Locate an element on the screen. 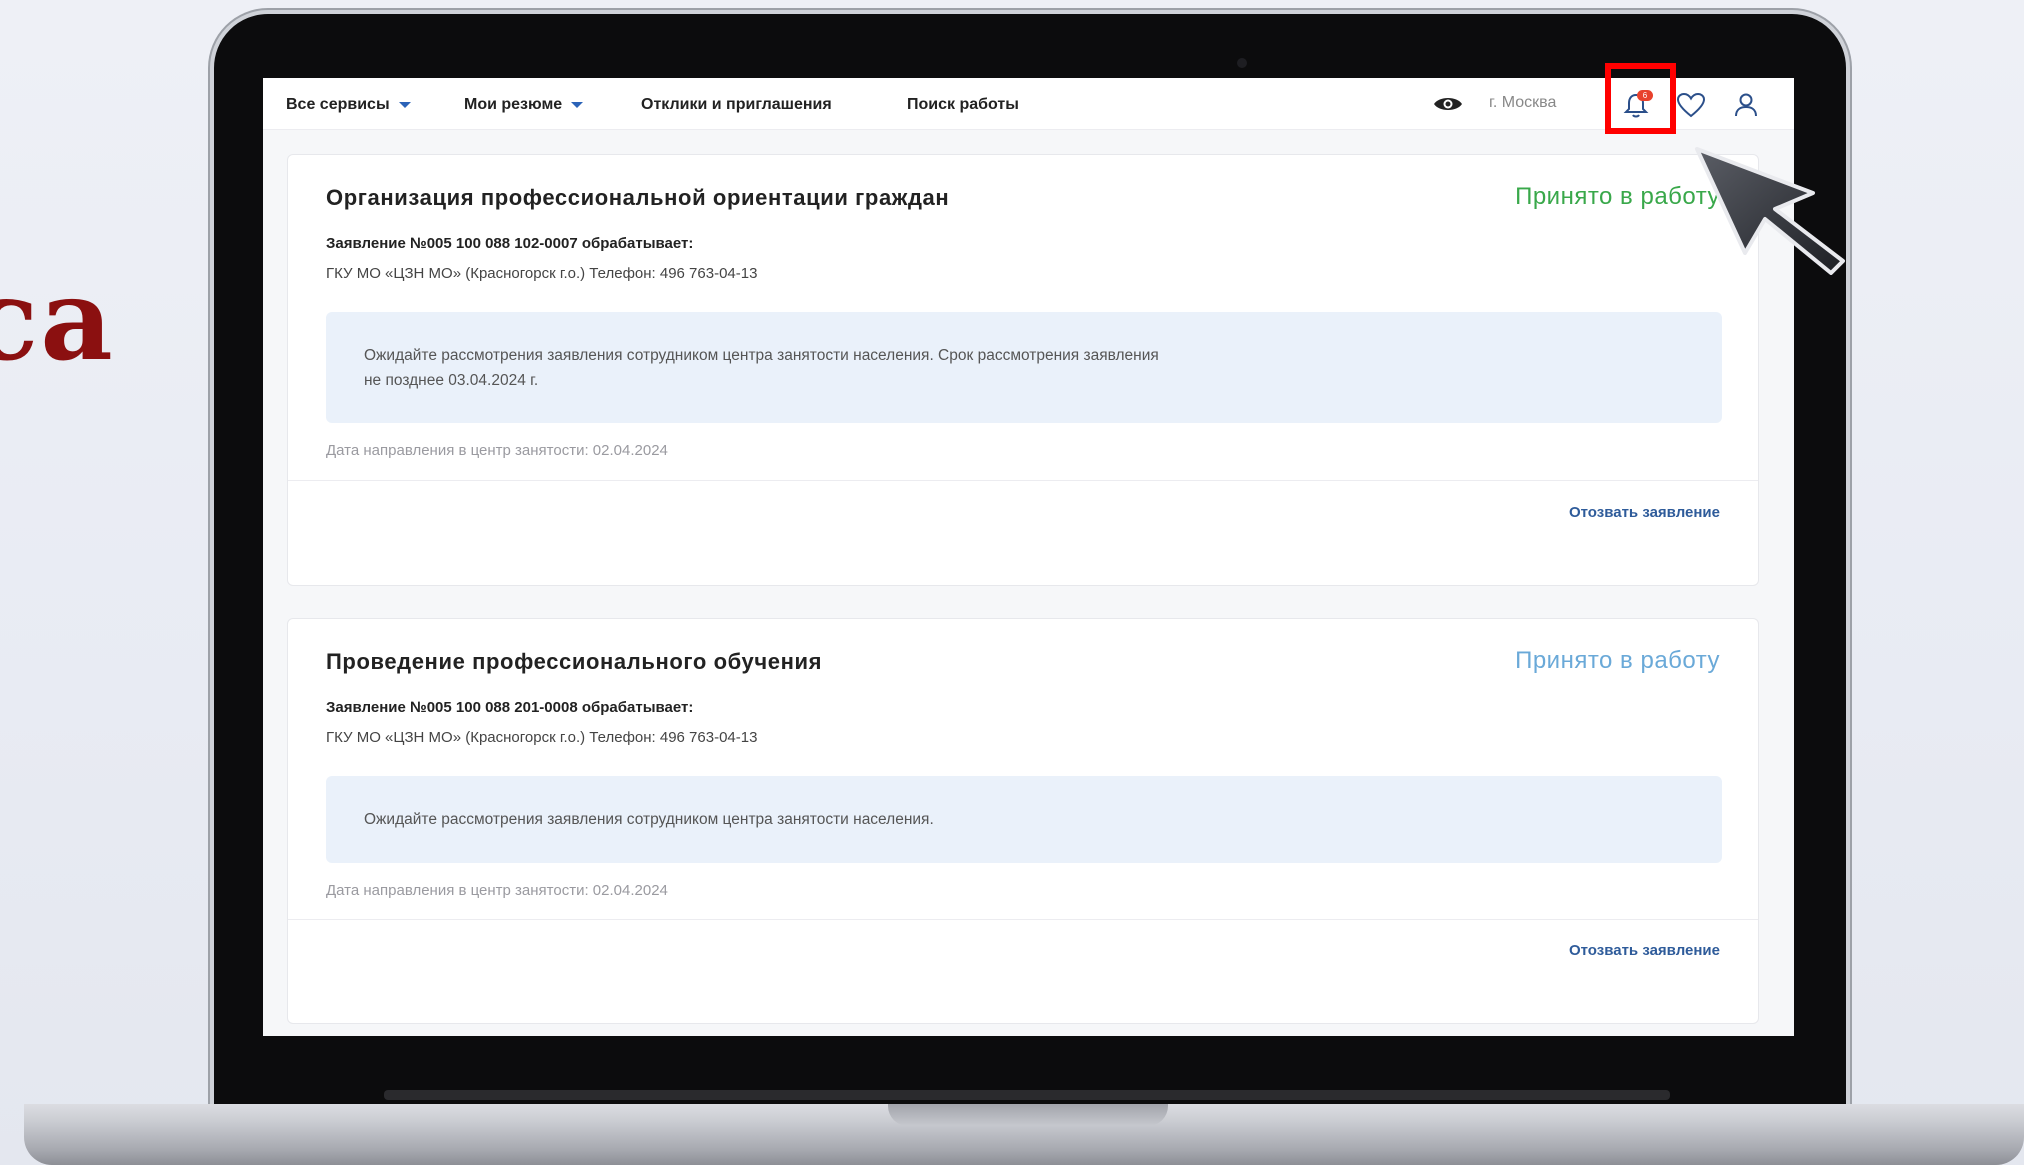 The image size is (2024, 1165). nav-responses-invitations: Отклики и приглашения is located at coordinates (736, 105).